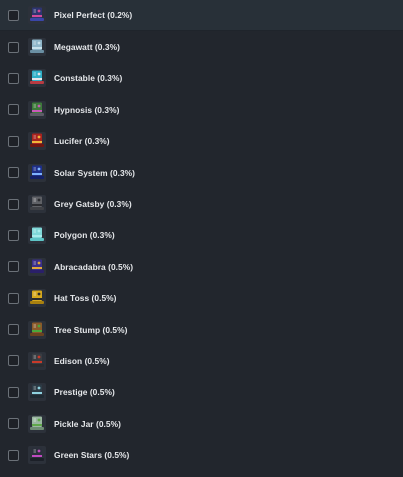 The height and width of the screenshot is (477, 403). Describe the element at coordinates (95, 172) in the screenshot. I see `hat-label: Solar System (0.3%)` at that location.